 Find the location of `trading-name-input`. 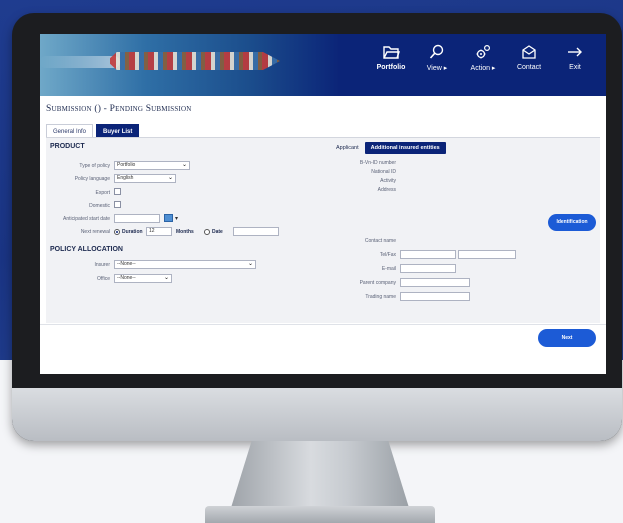

trading-name-input is located at coordinates (435, 296).